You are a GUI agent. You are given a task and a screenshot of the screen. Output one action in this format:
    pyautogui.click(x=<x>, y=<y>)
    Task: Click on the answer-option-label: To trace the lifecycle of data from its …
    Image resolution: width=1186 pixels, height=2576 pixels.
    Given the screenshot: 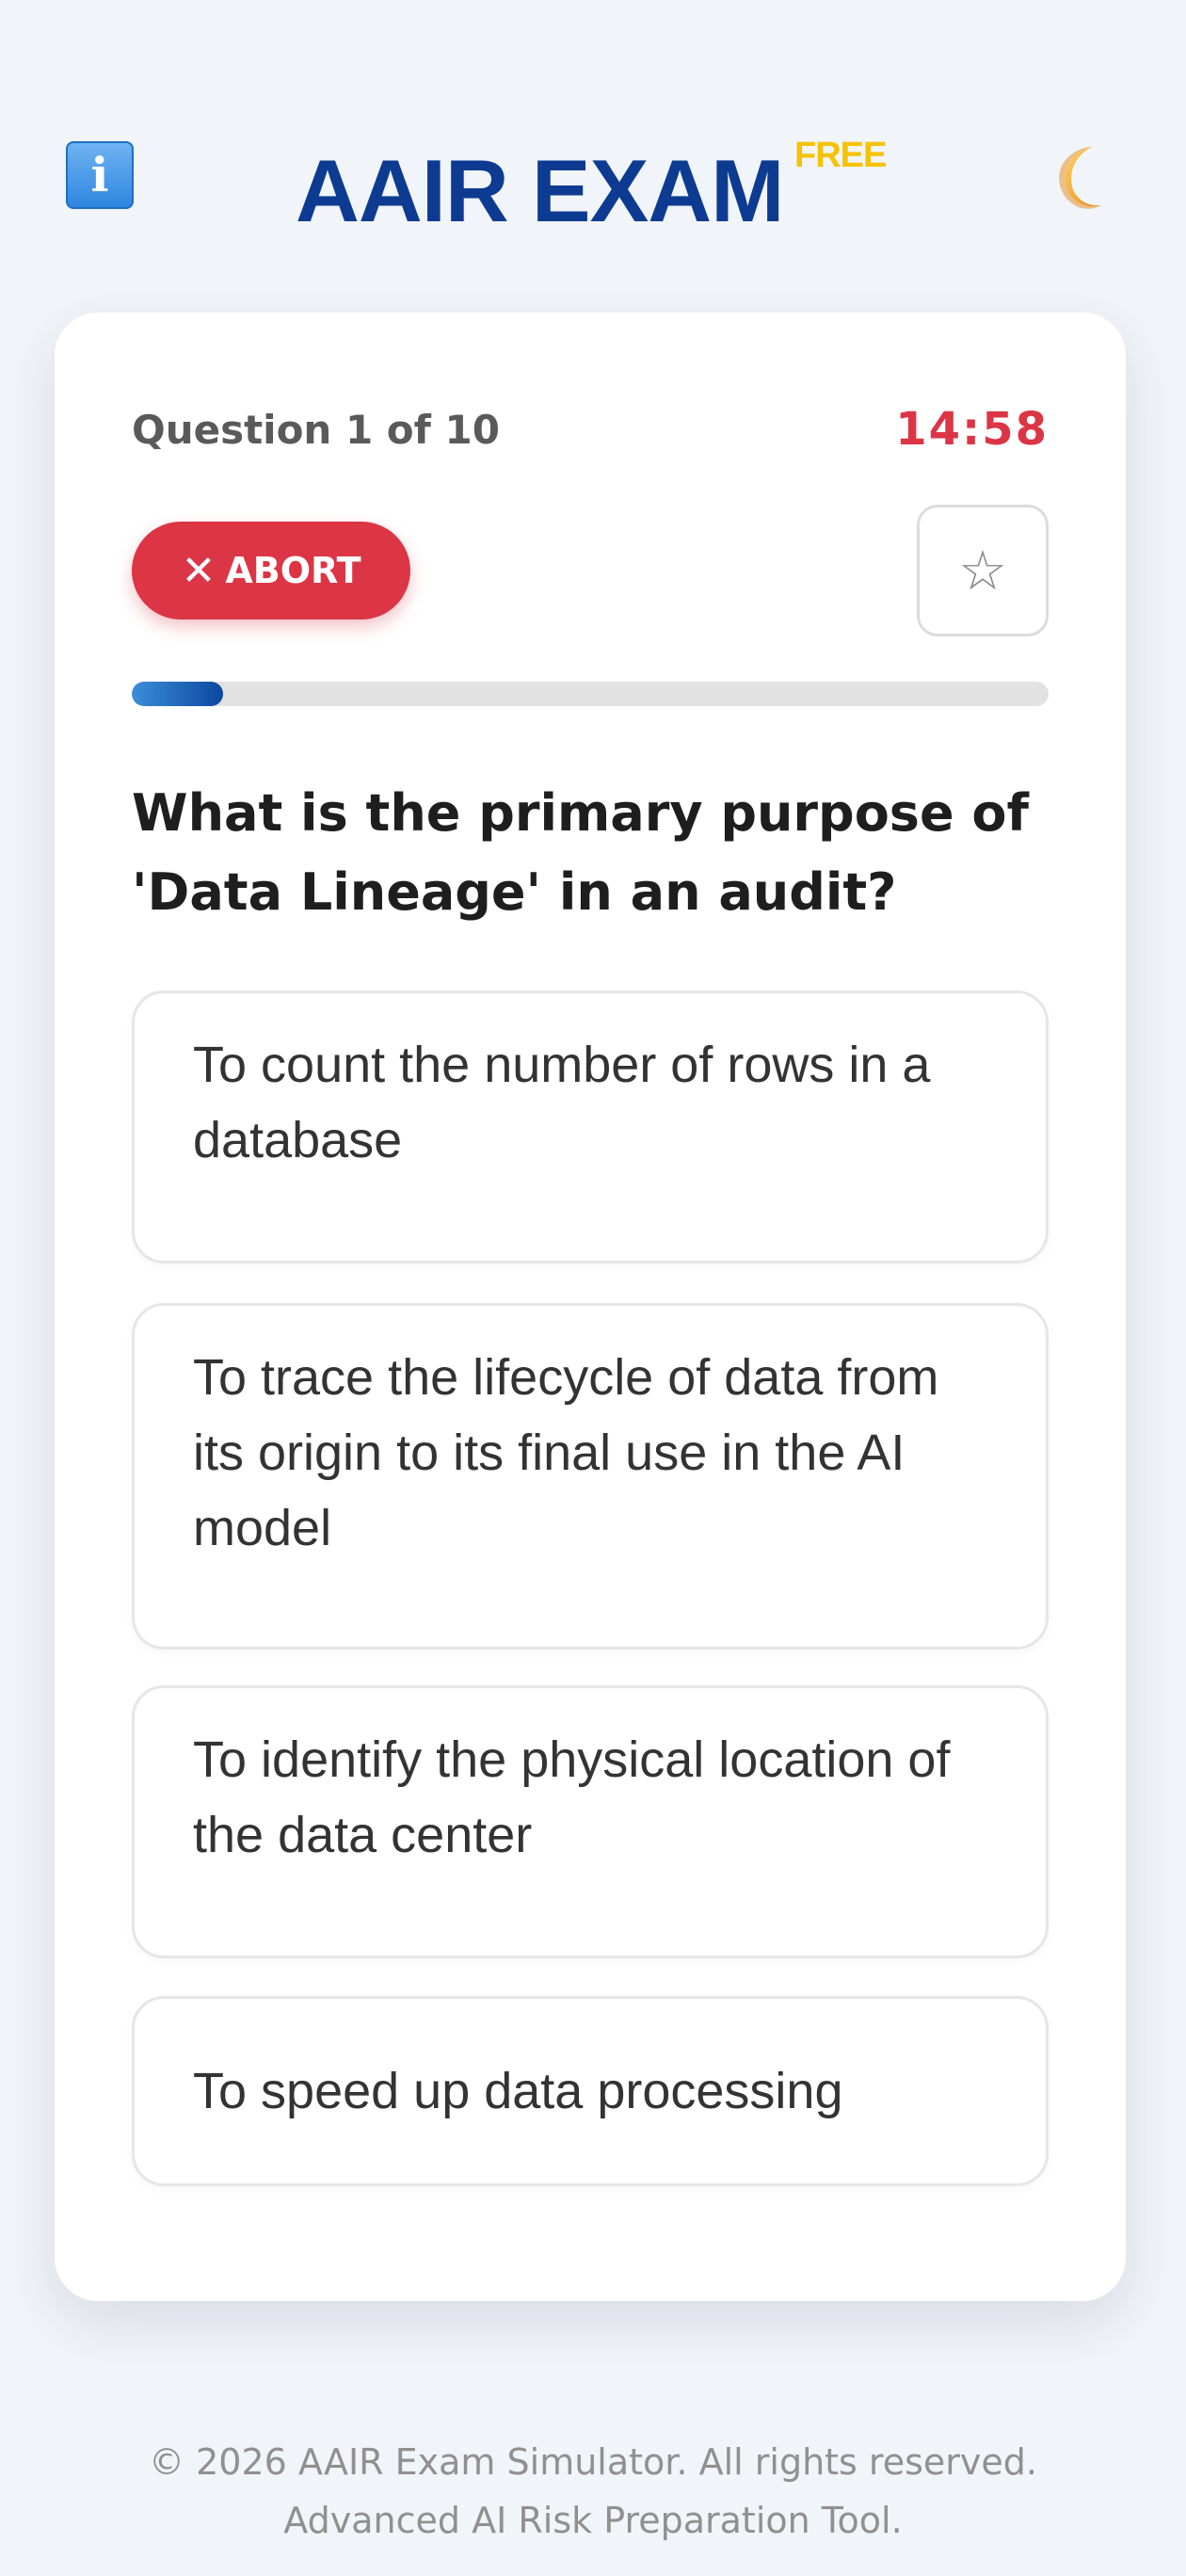 What is the action you would take?
    pyautogui.click(x=566, y=1452)
    